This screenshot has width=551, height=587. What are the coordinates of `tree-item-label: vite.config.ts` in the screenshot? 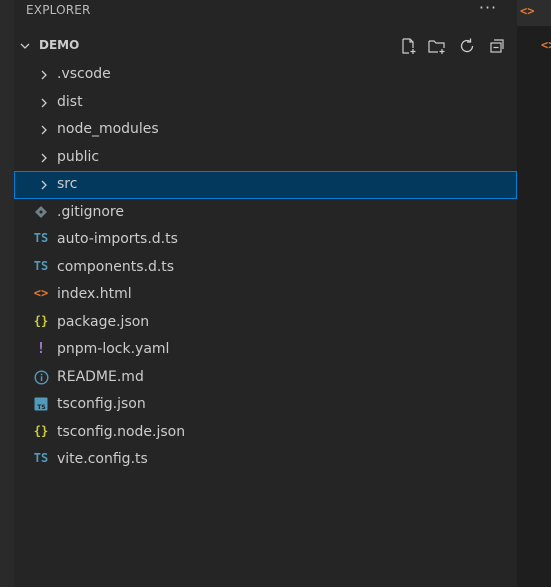 It's located at (102, 459).